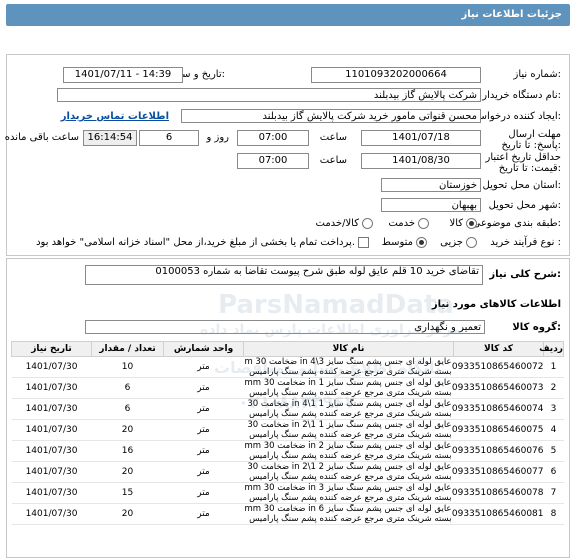 The width and height of the screenshot is (576, 558). I want to click on days-label: روز و, so click(218, 137).